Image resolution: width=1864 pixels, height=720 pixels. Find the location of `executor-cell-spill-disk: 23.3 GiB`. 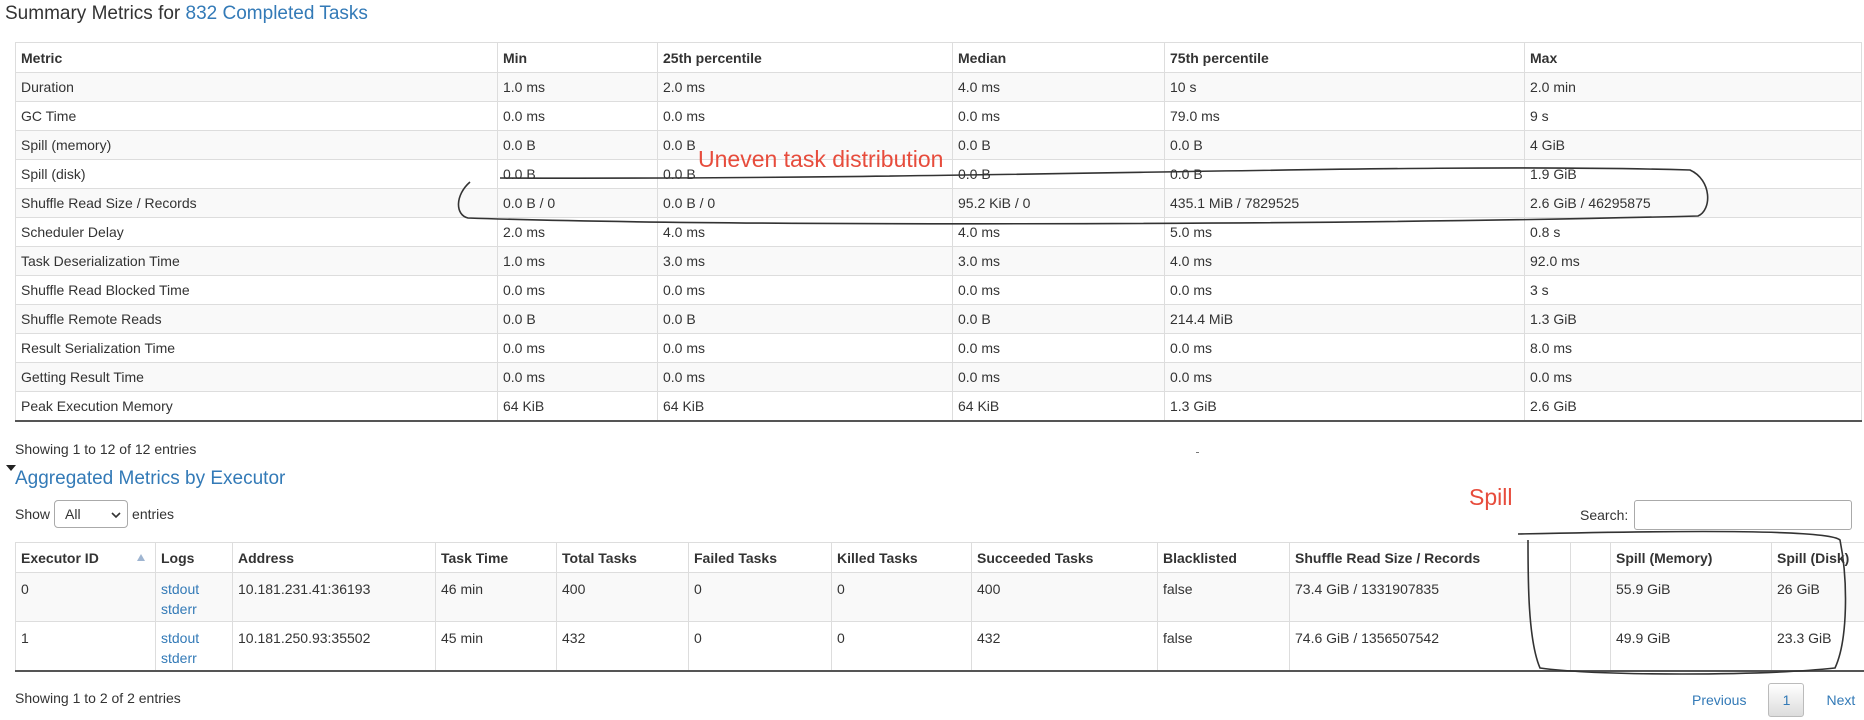

executor-cell-spill-disk: 23.3 GiB is located at coordinates (1817, 646).